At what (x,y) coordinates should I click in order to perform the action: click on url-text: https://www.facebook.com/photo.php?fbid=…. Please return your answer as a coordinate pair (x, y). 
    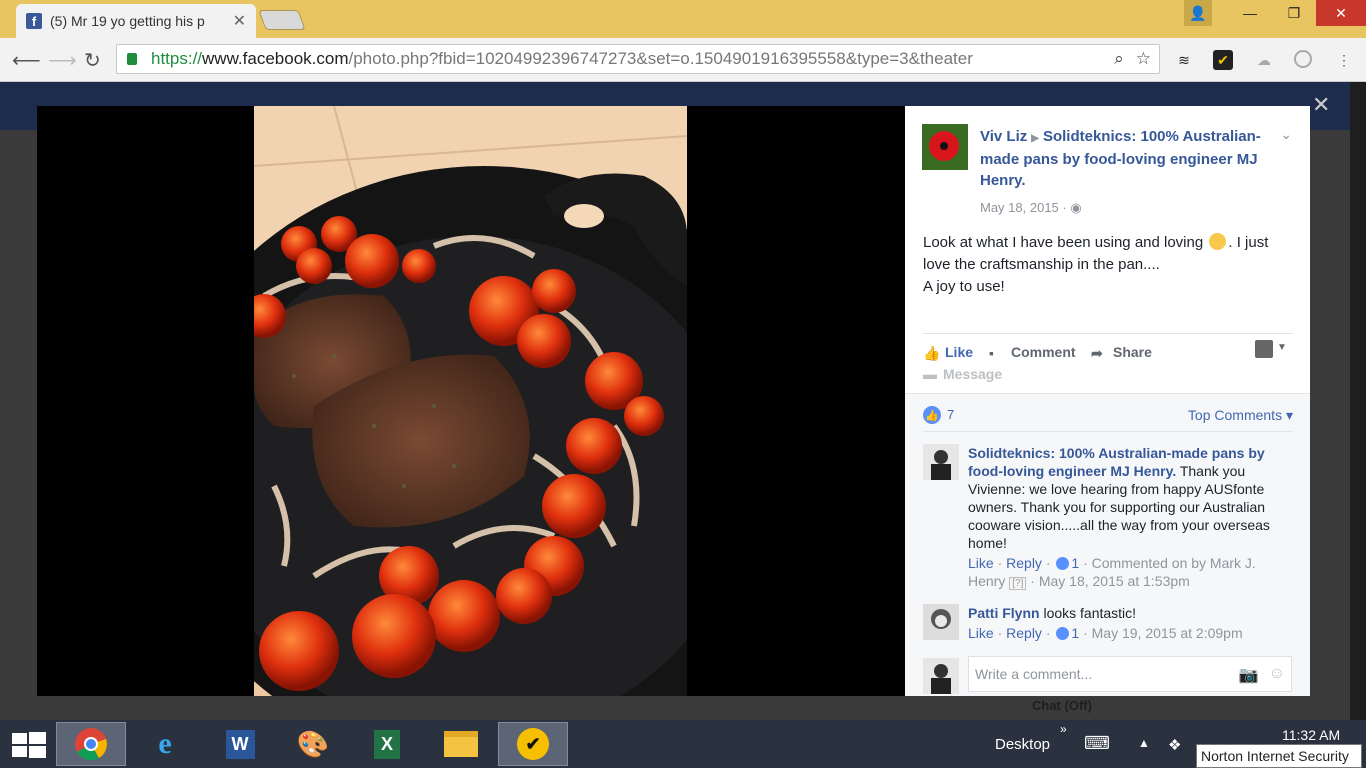
    Looking at the image, I should click on (562, 58).